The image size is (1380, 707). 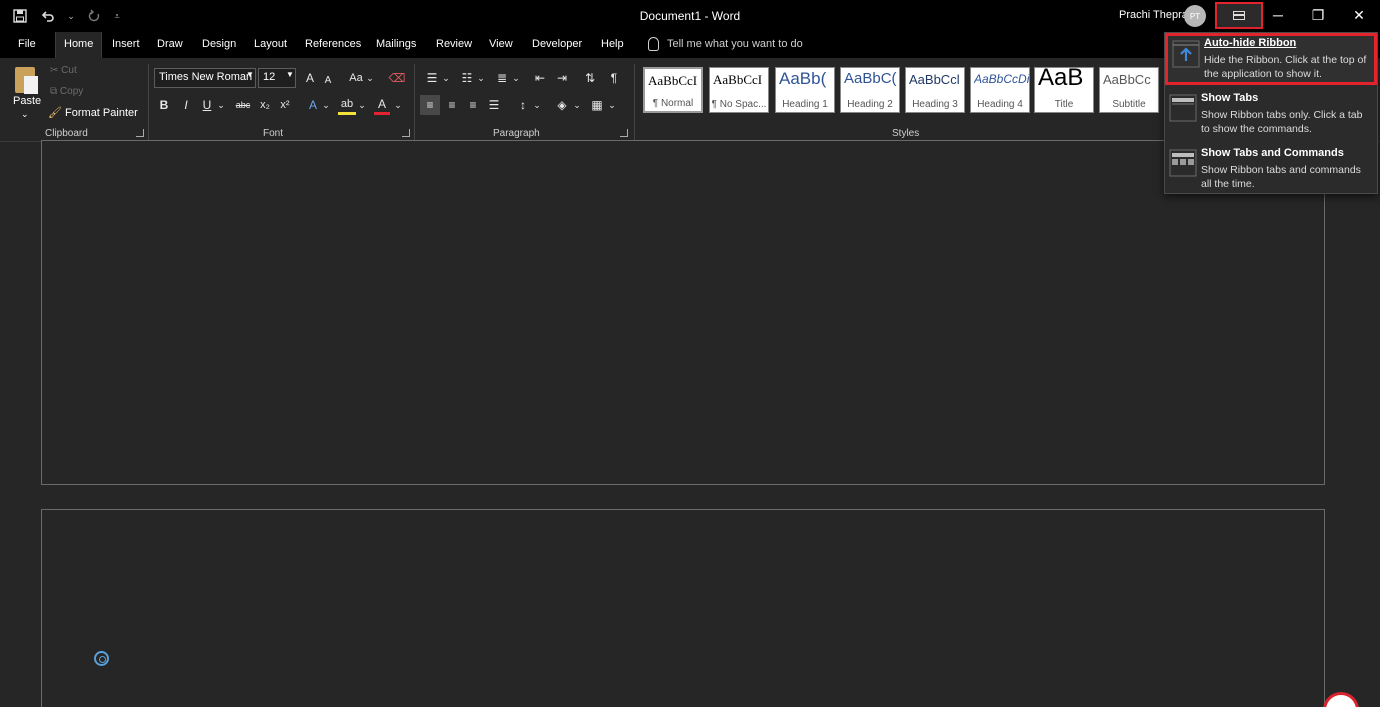 I want to click on font-color-button: A, so click(x=382, y=105).